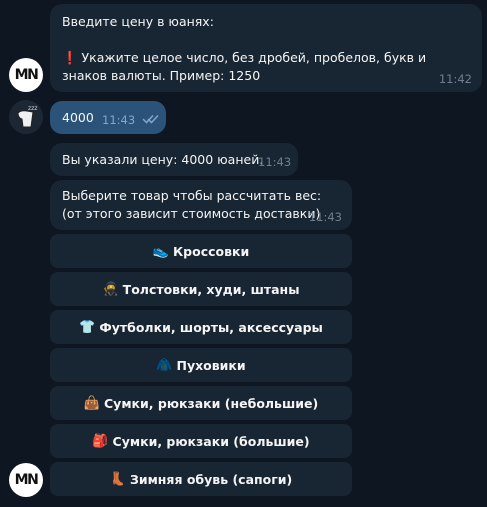 This screenshot has height=507, width=487. Describe the element at coordinates (160, 251) in the screenshot. I see `sneaker-icon: 👟` at that location.